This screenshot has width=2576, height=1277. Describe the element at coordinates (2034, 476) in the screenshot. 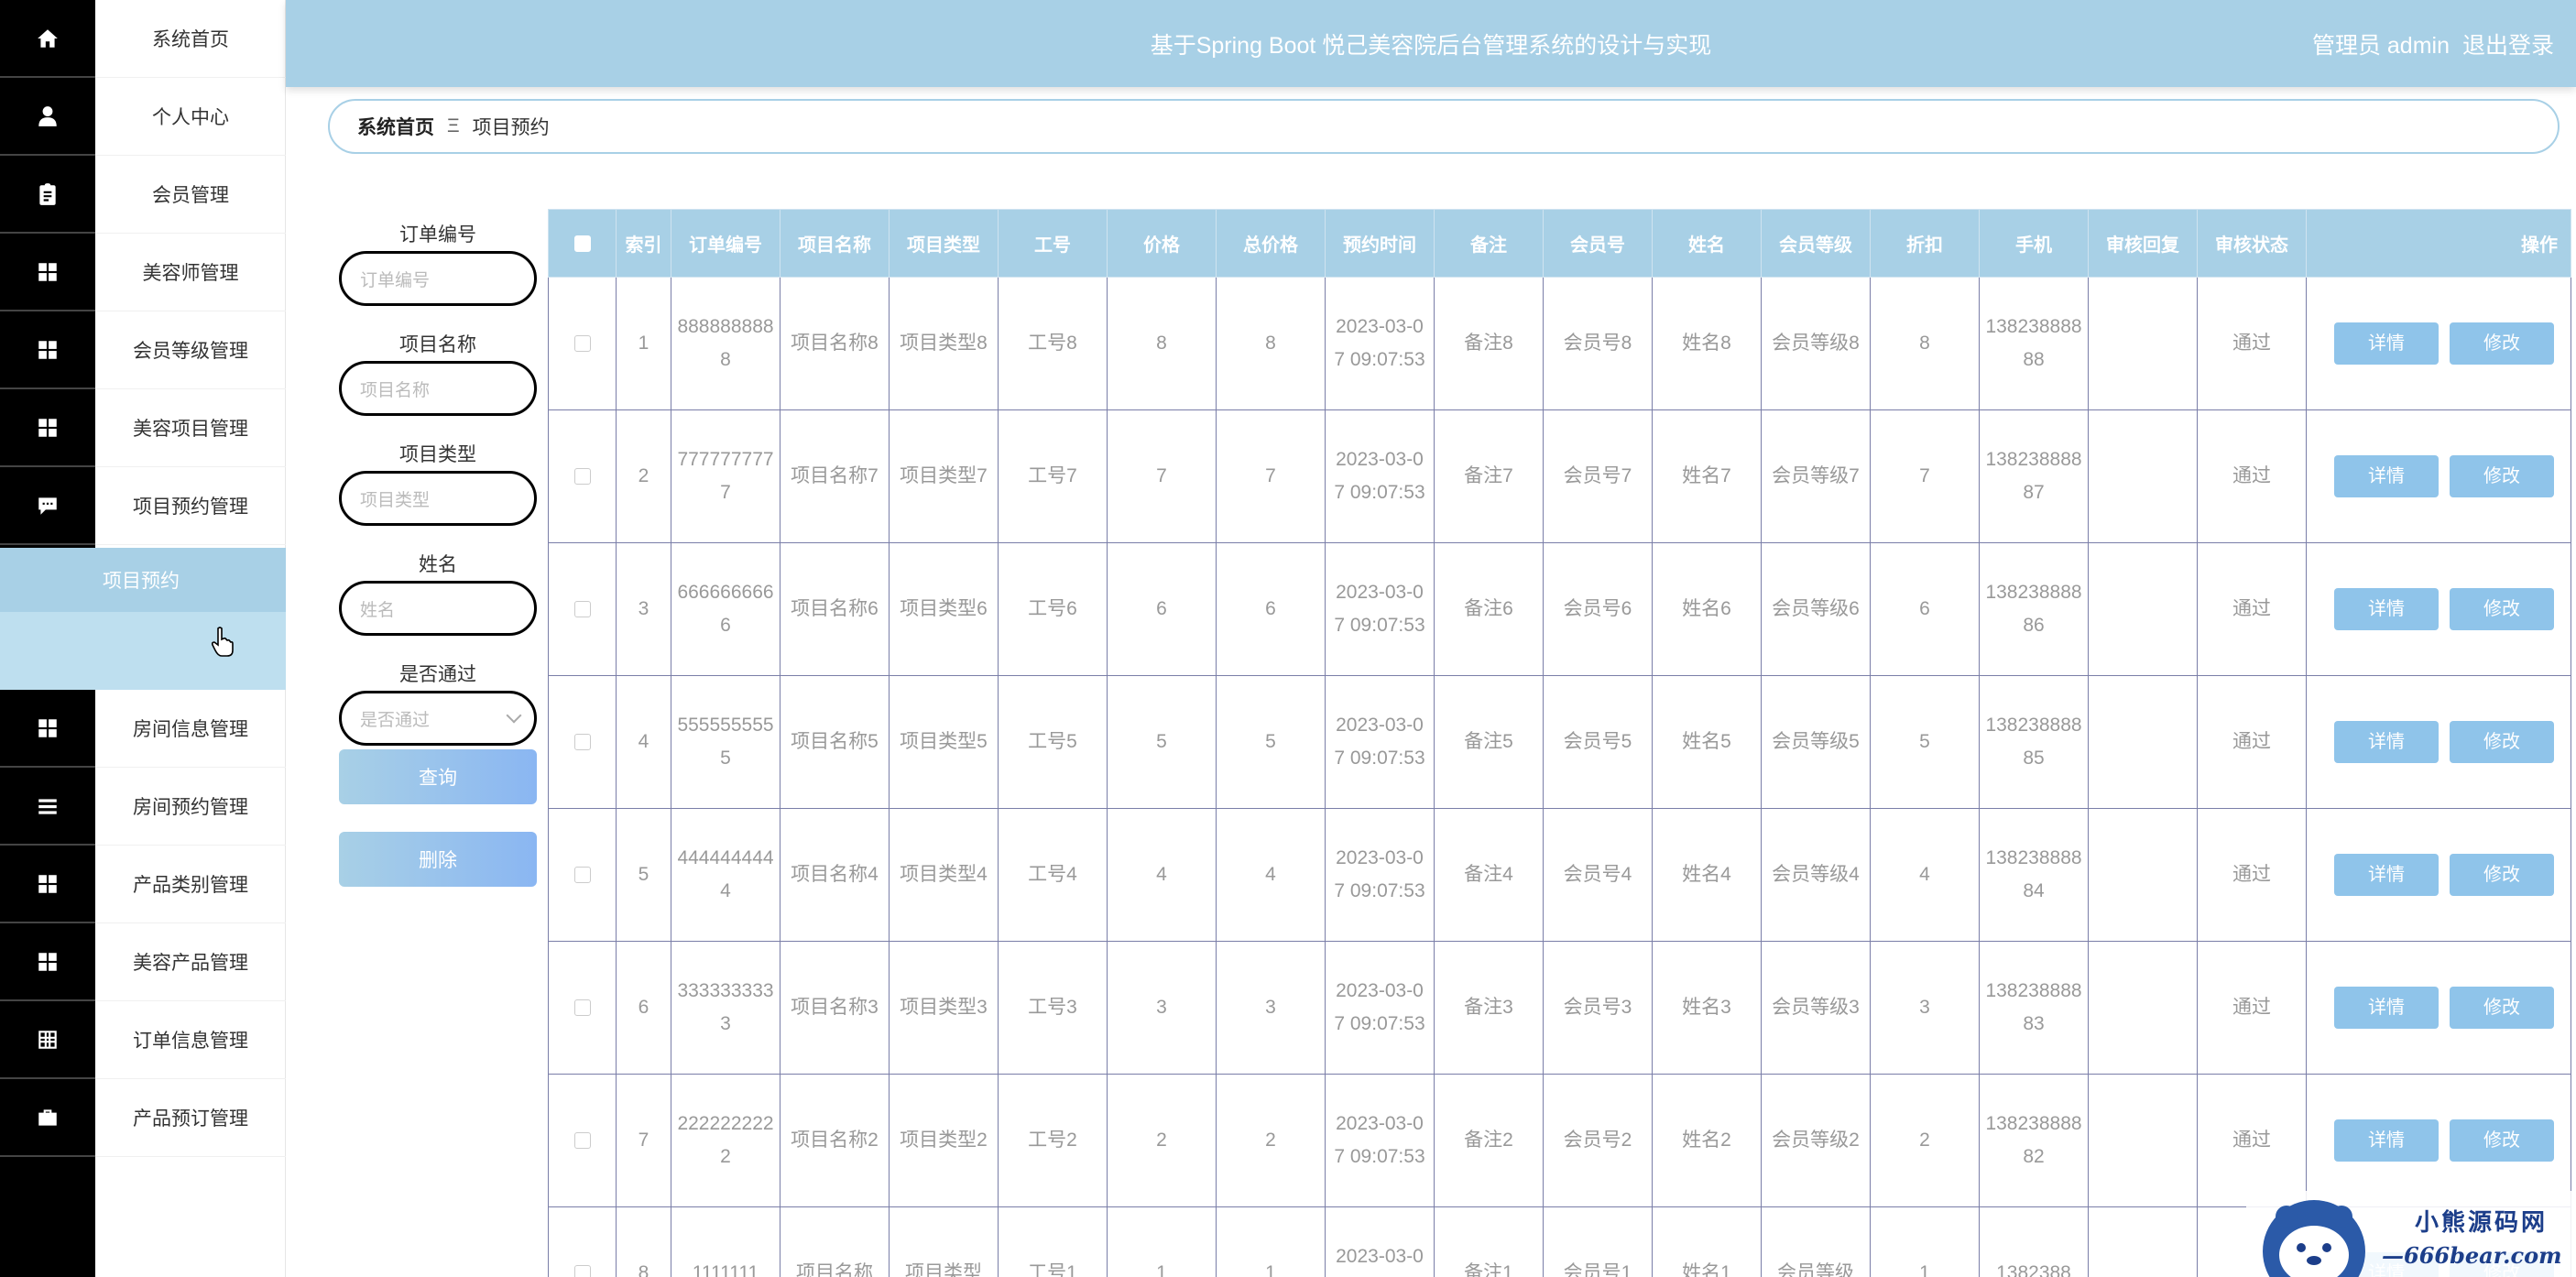

I see `cell-phone: 13823888887` at that location.